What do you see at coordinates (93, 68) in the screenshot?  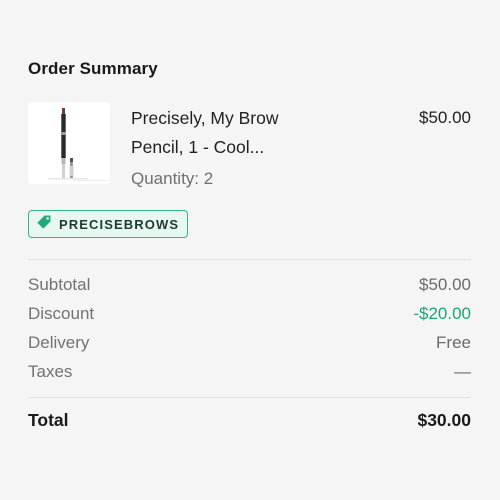 I see `order-summary-title: Order Summary` at bounding box center [93, 68].